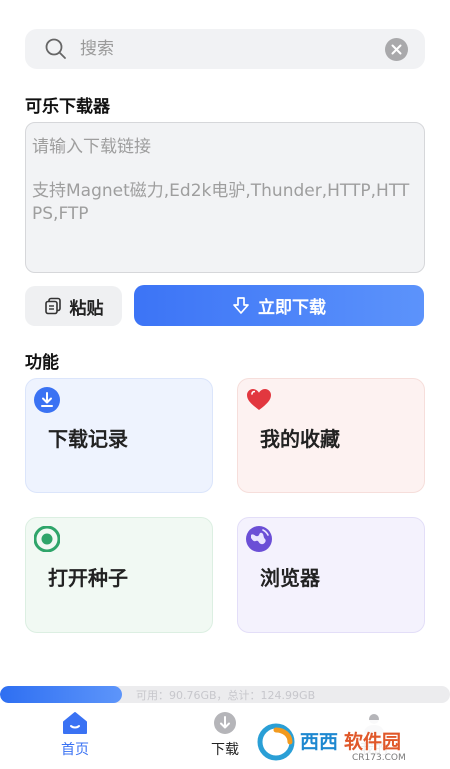  What do you see at coordinates (372, 741) in the screenshot?
I see `svg-text: 软件园` at bounding box center [372, 741].